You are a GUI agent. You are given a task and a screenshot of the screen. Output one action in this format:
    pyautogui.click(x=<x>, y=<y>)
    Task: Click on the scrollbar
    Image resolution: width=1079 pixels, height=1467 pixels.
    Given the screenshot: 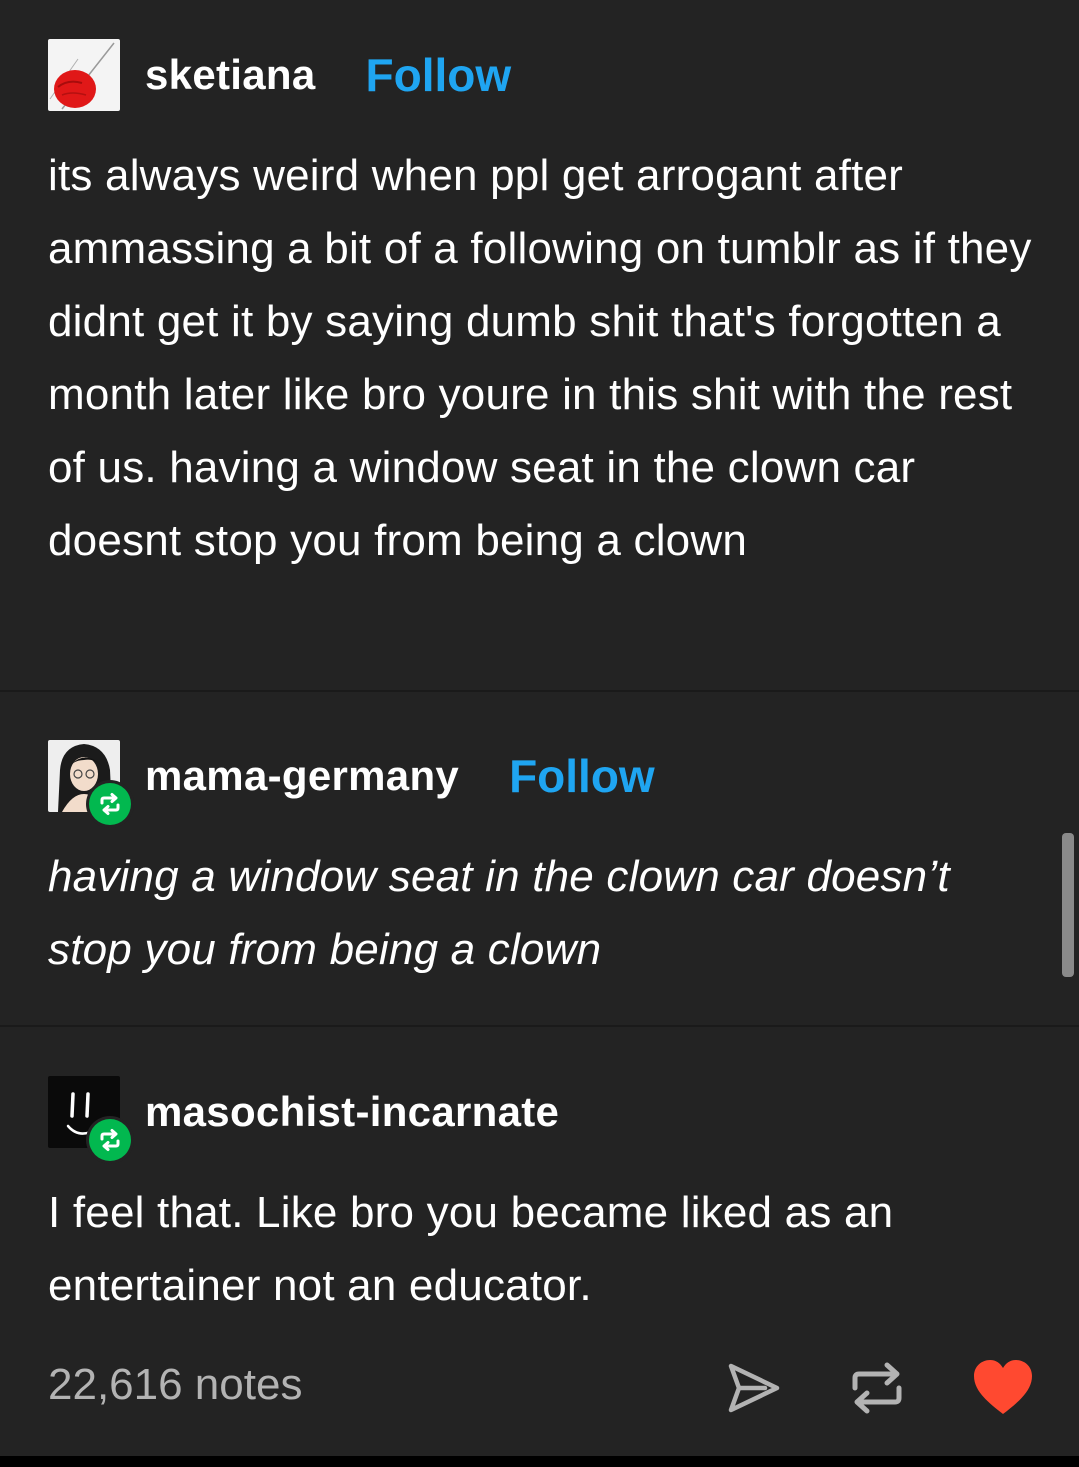 What is the action you would take?
    pyautogui.click(x=1068, y=905)
    